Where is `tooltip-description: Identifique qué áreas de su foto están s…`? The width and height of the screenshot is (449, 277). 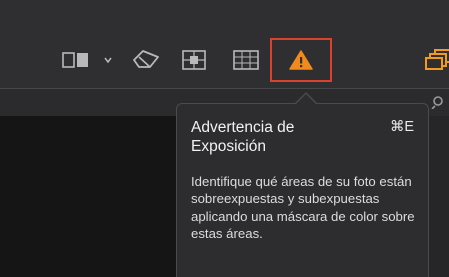
tooltip-description: Identifique qué áreas de su foto están s… is located at coordinates (303, 207).